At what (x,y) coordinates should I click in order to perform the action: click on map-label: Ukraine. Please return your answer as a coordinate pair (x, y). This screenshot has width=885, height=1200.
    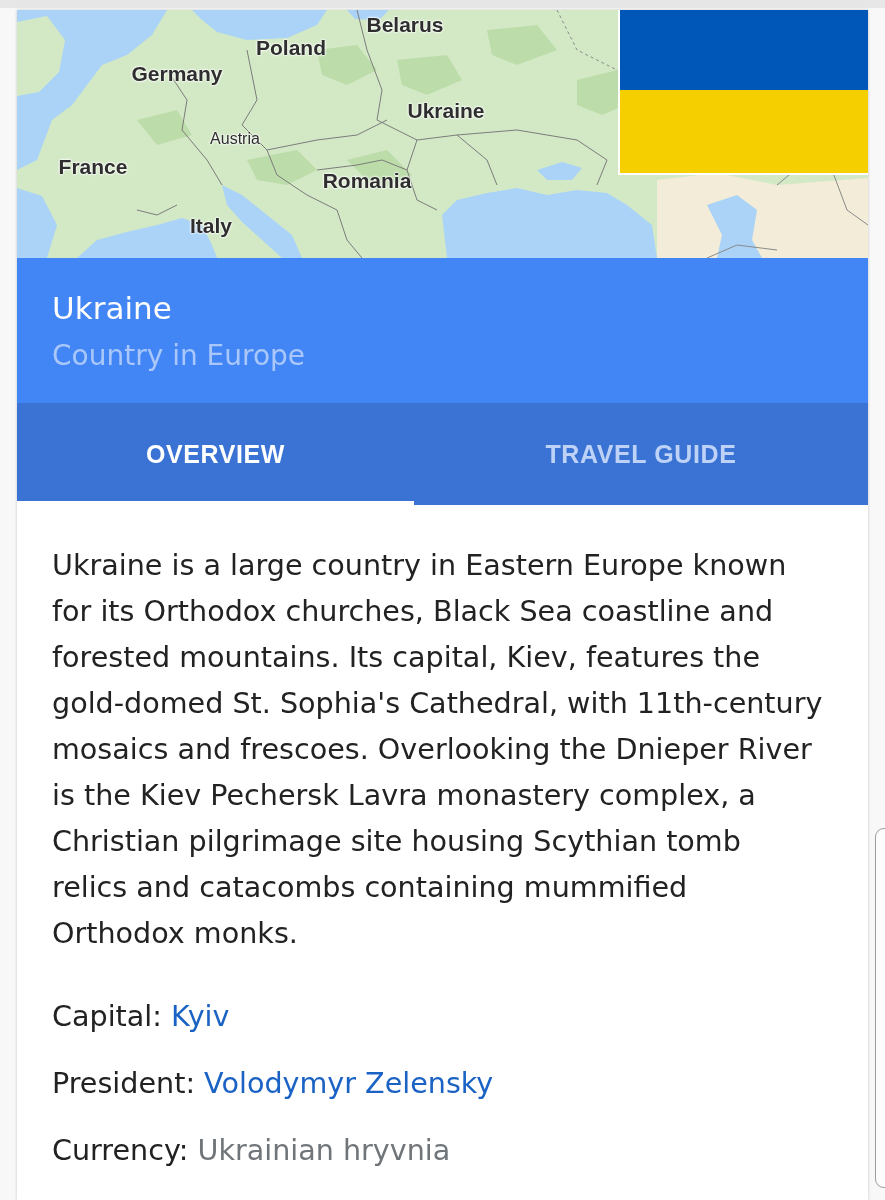
    Looking at the image, I should click on (446, 111).